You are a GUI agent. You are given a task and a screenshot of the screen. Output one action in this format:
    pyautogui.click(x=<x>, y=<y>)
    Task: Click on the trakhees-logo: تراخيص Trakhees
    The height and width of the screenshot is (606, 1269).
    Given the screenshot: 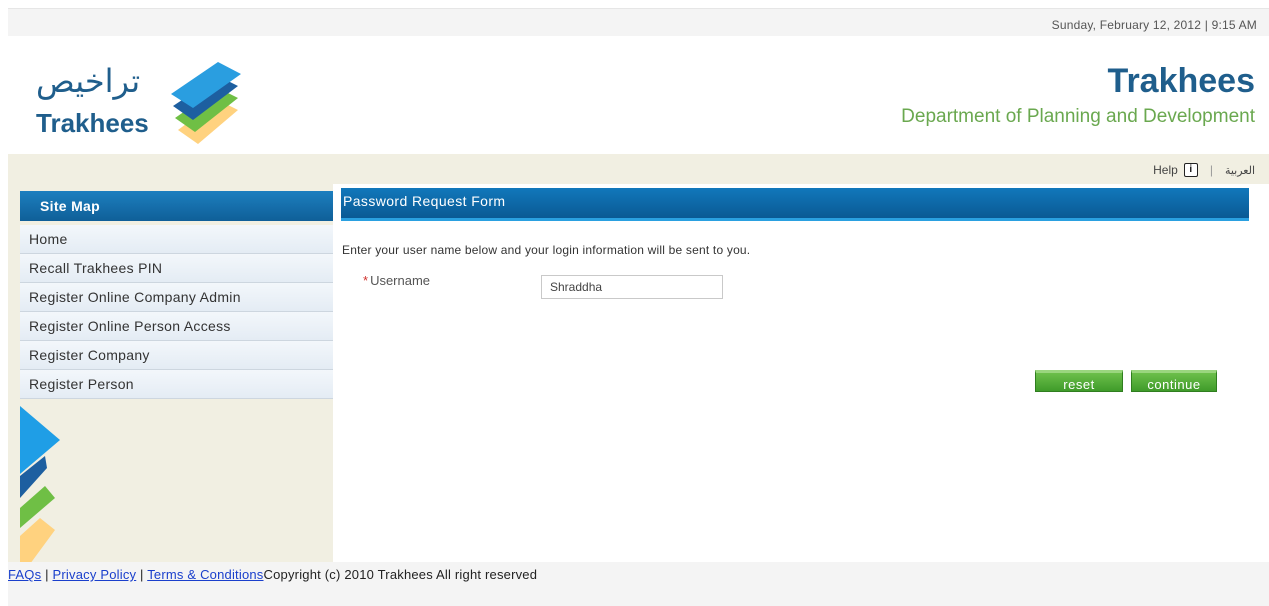 What is the action you would take?
    pyautogui.click(x=153, y=102)
    